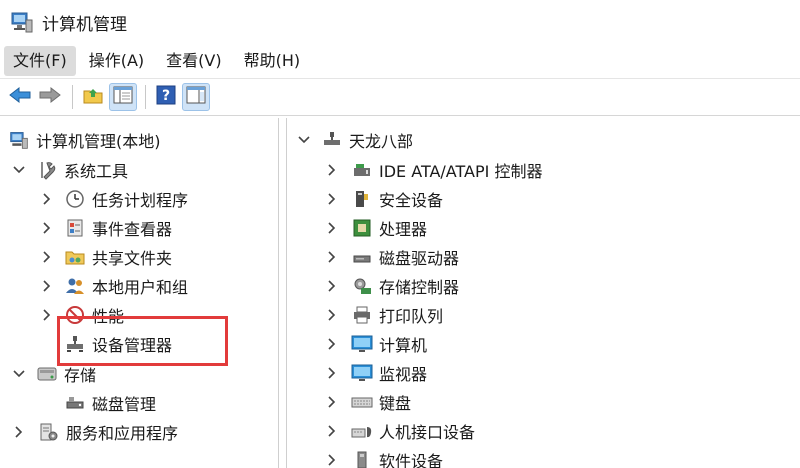 This screenshot has height=468, width=800. What do you see at coordinates (381, 141) in the screenshot?
I see `computer-name: 天龙八部` at bounding box center [381, 141].